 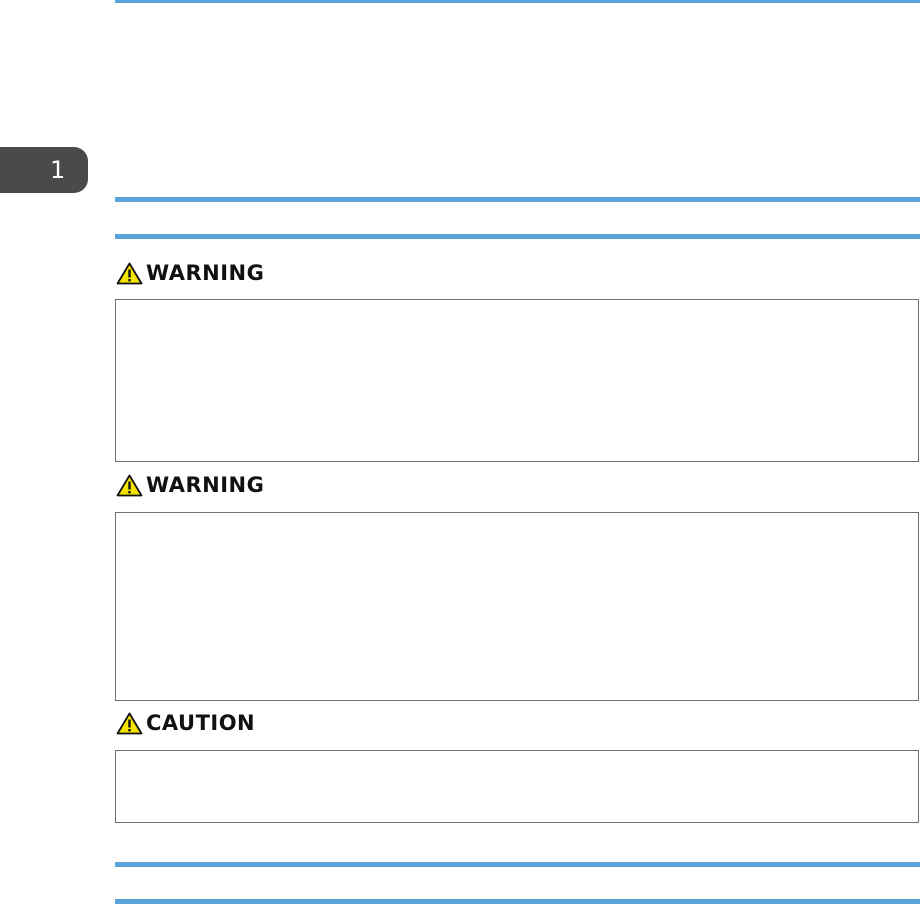 What do you see at coordinates (517, 786) in the screenshot?
I see `caution-box` at bounding box center [517, 786].